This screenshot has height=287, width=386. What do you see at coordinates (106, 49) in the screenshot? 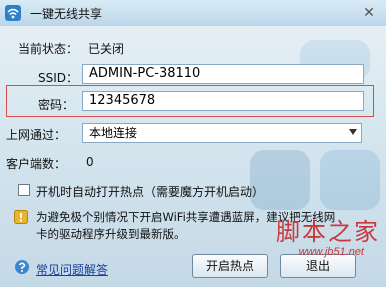
I see `status-value: 已关闭` at bounding box center [106, 49].